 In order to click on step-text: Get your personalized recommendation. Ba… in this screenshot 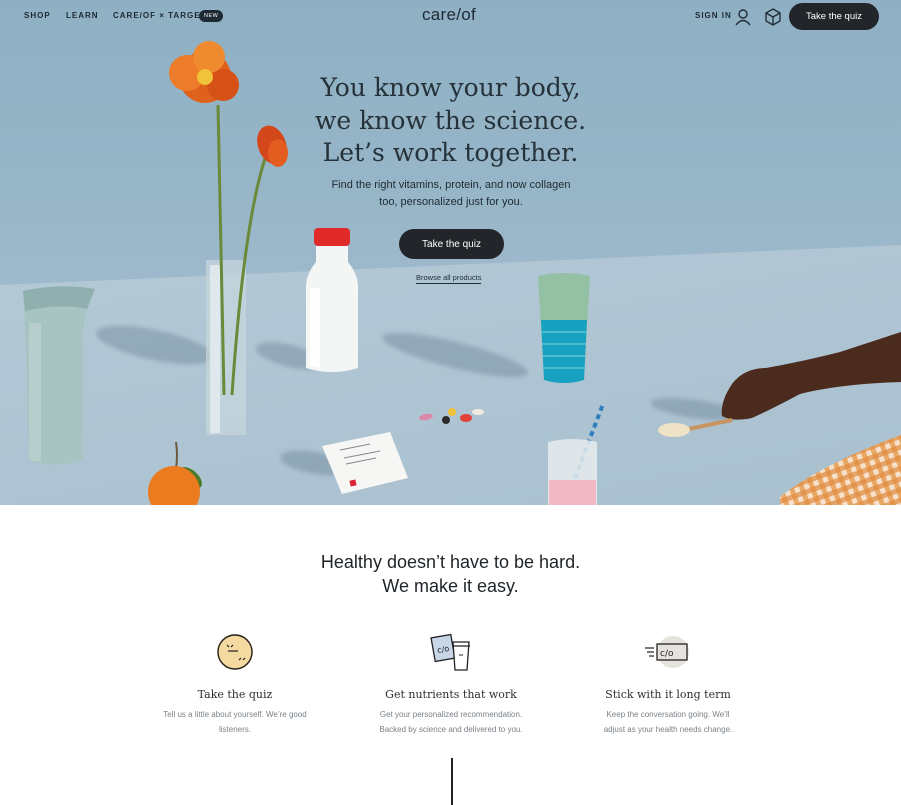, I will do `click(451, 722)`.